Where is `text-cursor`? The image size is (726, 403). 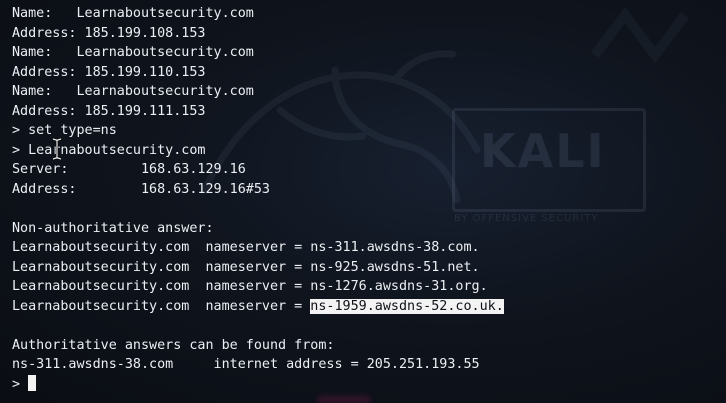
text-cursor is located at coordinates (32, 382).